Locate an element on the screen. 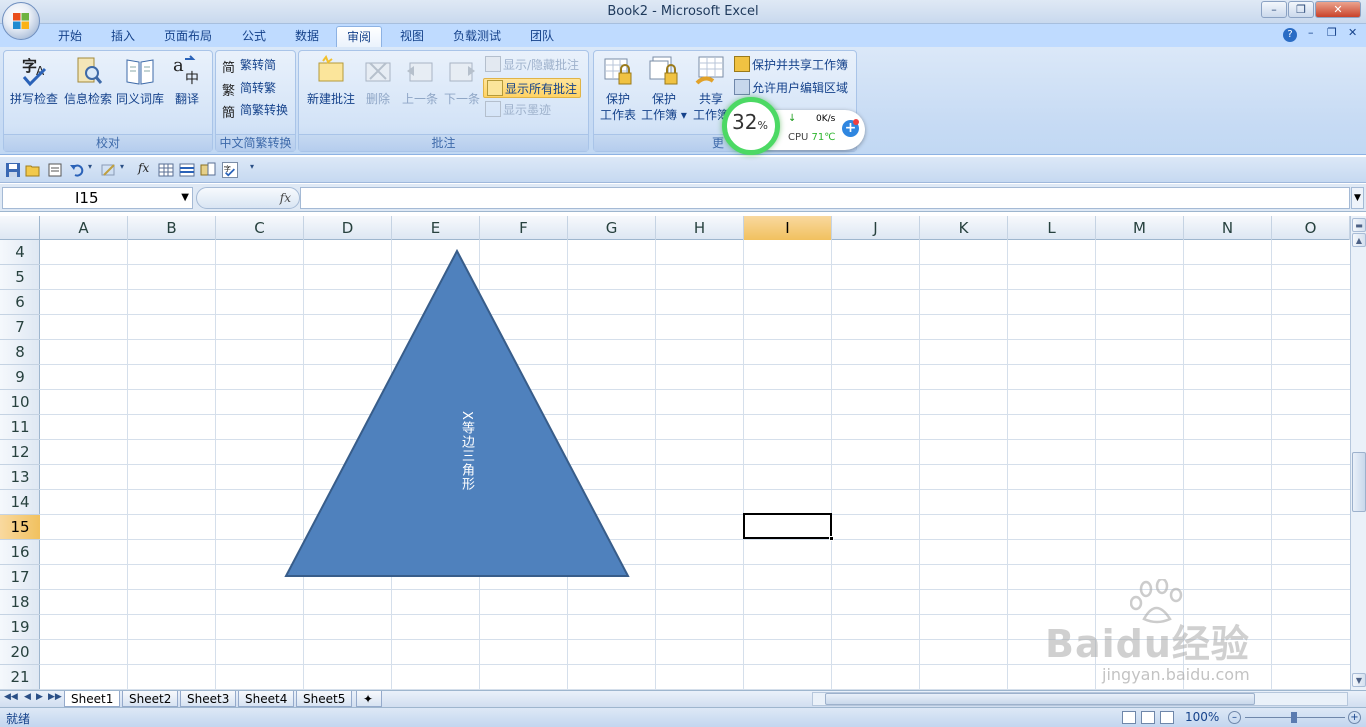  normal-view-icon is located at coordinates (1129, 717).